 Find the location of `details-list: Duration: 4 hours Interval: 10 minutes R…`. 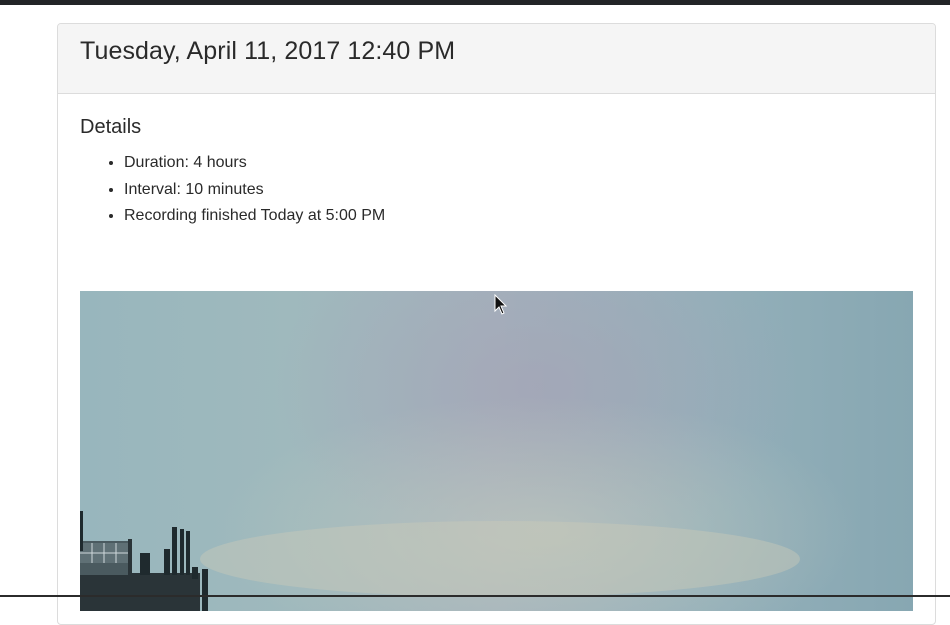

details-list: Duration: 4 hours Interval: 10 minutes R… is located at coordinates (232, 190).